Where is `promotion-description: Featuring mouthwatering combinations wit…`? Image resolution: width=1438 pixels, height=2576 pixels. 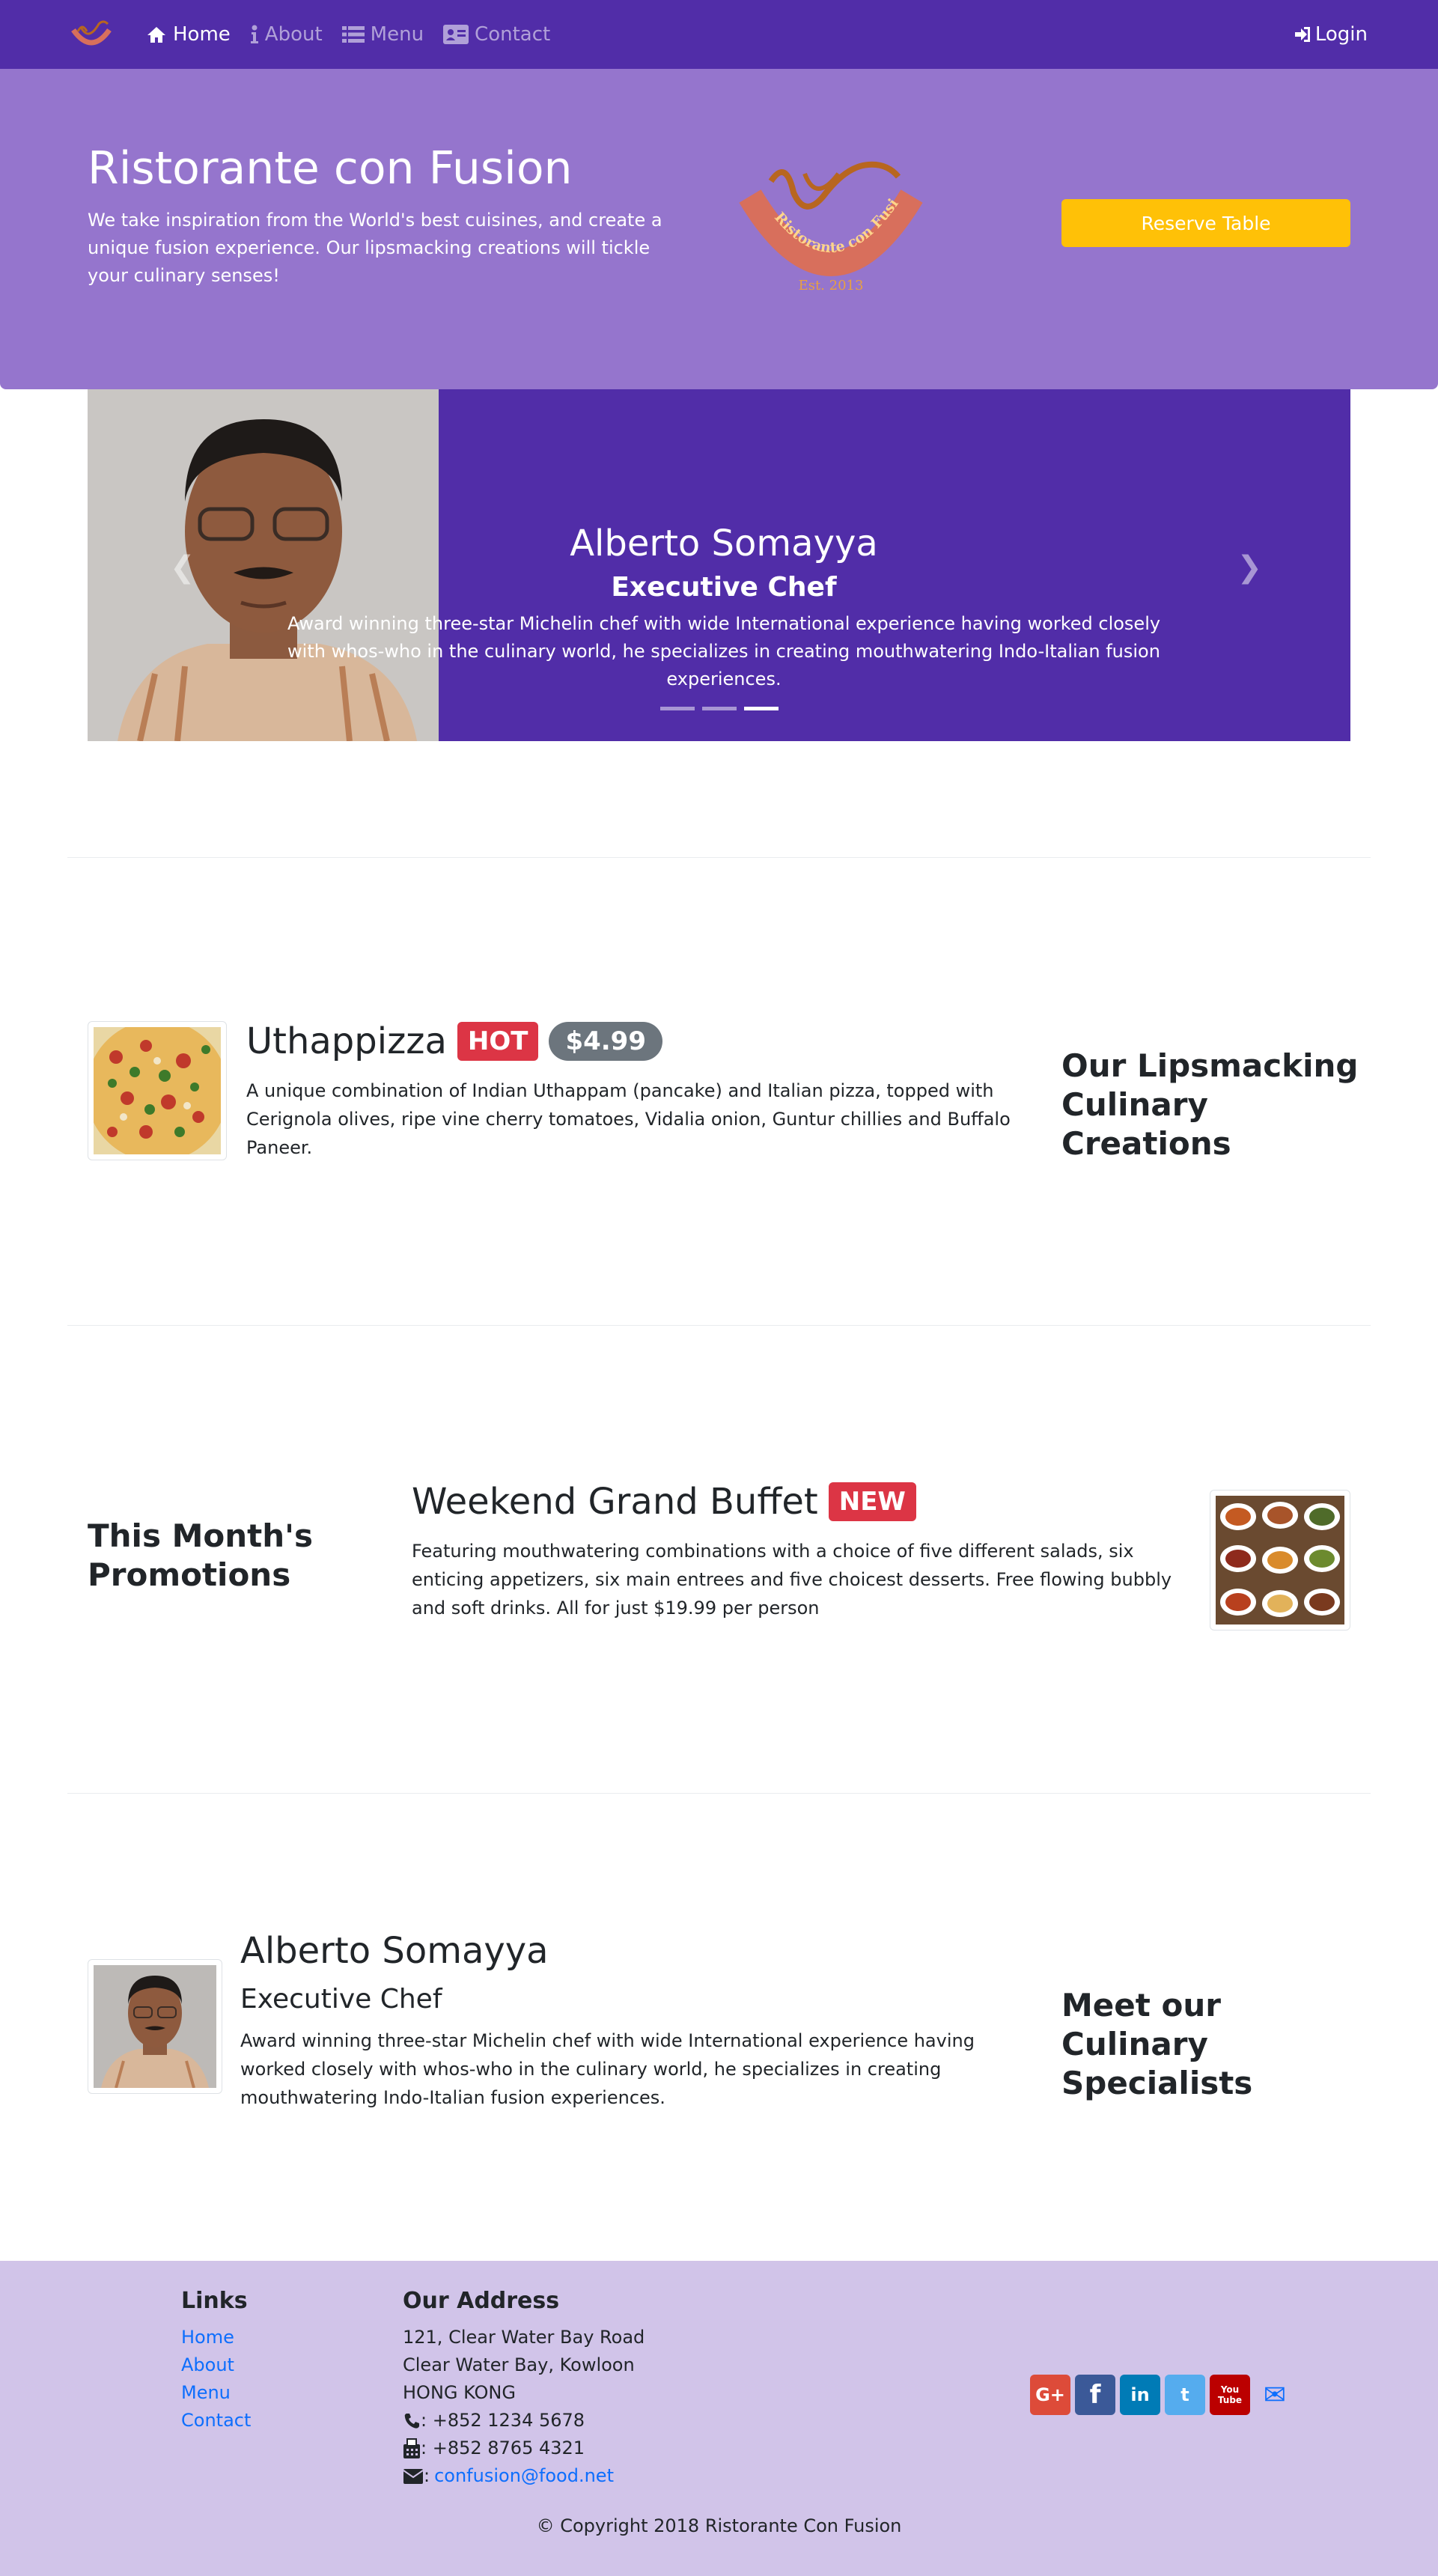
promotion-description: Featuring mouthwatering combinations wit… is located at coordinates (792, 1580).